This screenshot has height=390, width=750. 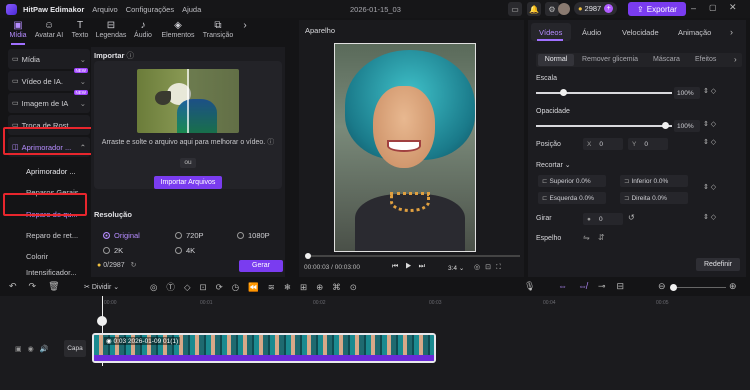 I want to click on opacity-input: 100%, so click(x=687, y=126).